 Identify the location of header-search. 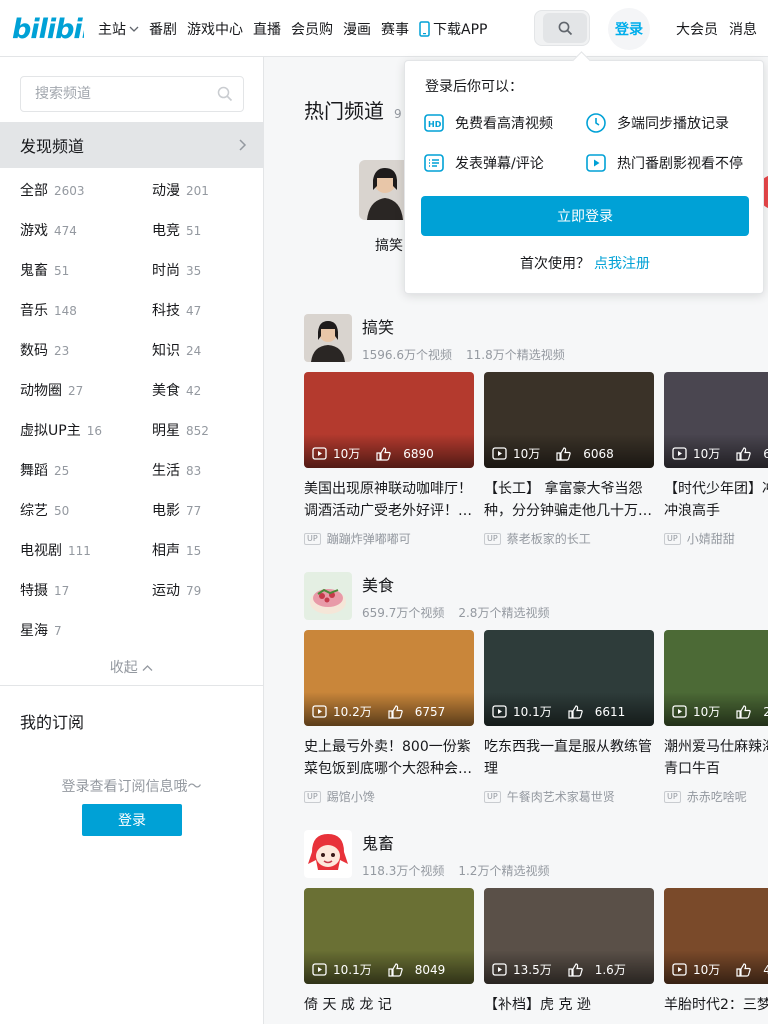
(562, 28).